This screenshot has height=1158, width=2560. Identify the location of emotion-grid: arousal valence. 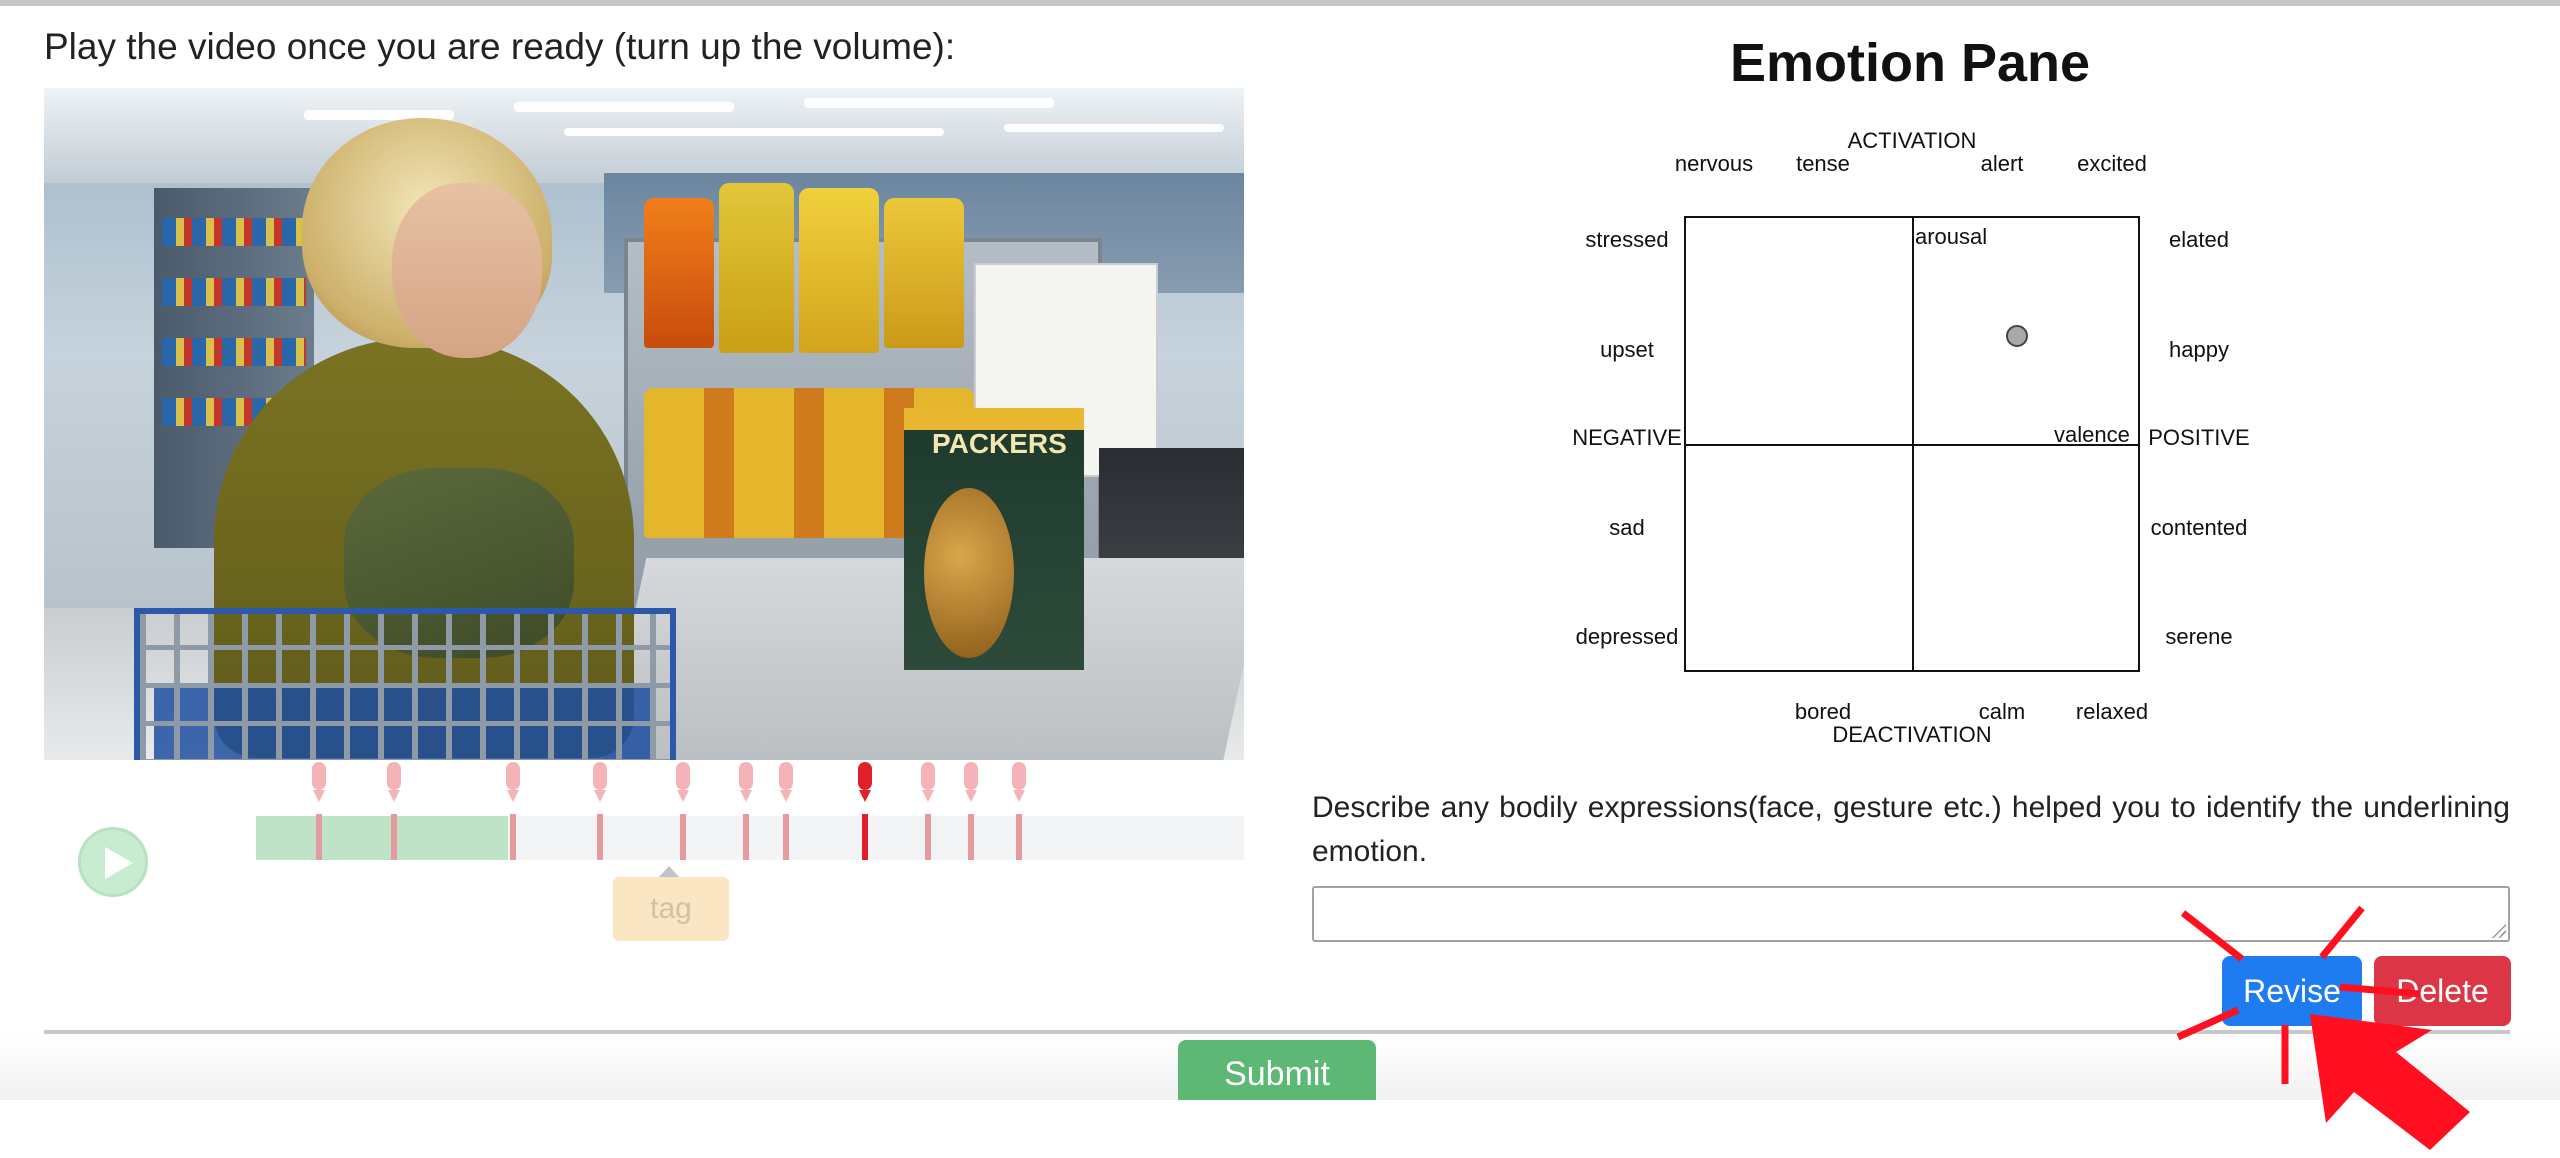
(1912, 444).